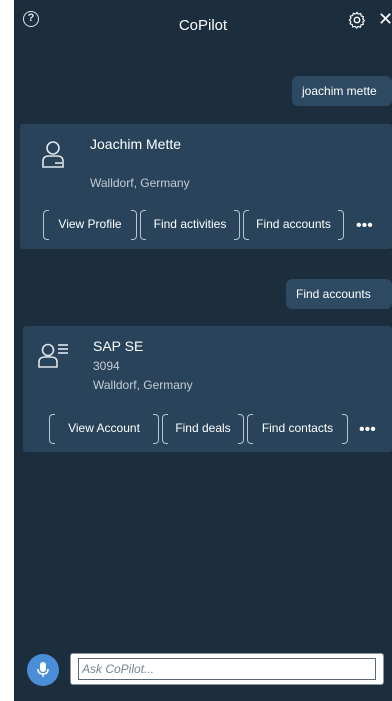 This screenshot has width=392, height=701. What do you see at coordinates (293, 224) in the screenshot?
I see `find-accounts-button: Find accounts` at bounding box center [293, 224].